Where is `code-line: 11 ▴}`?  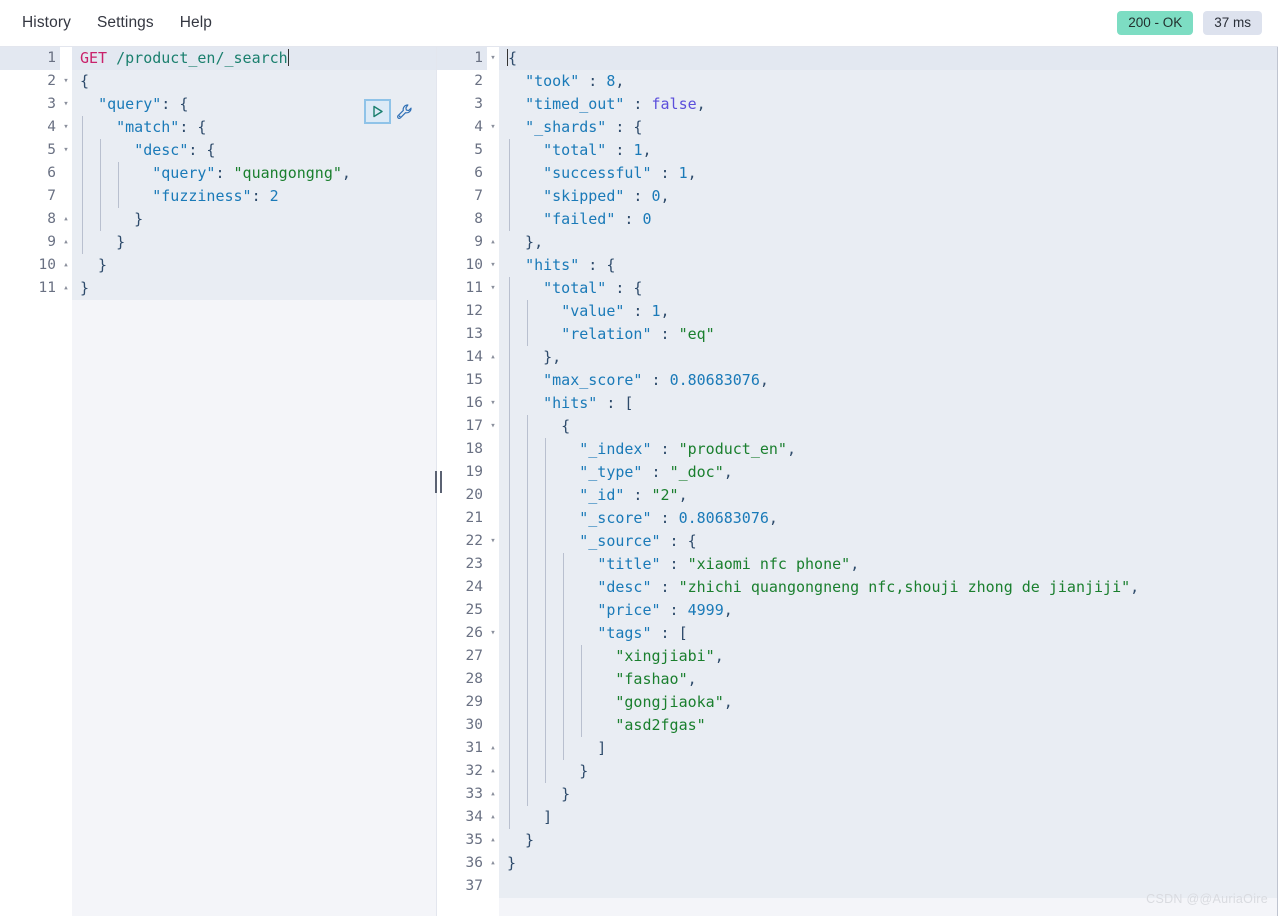
code-line: 11 ▴} is located at coordinates (218, 288).